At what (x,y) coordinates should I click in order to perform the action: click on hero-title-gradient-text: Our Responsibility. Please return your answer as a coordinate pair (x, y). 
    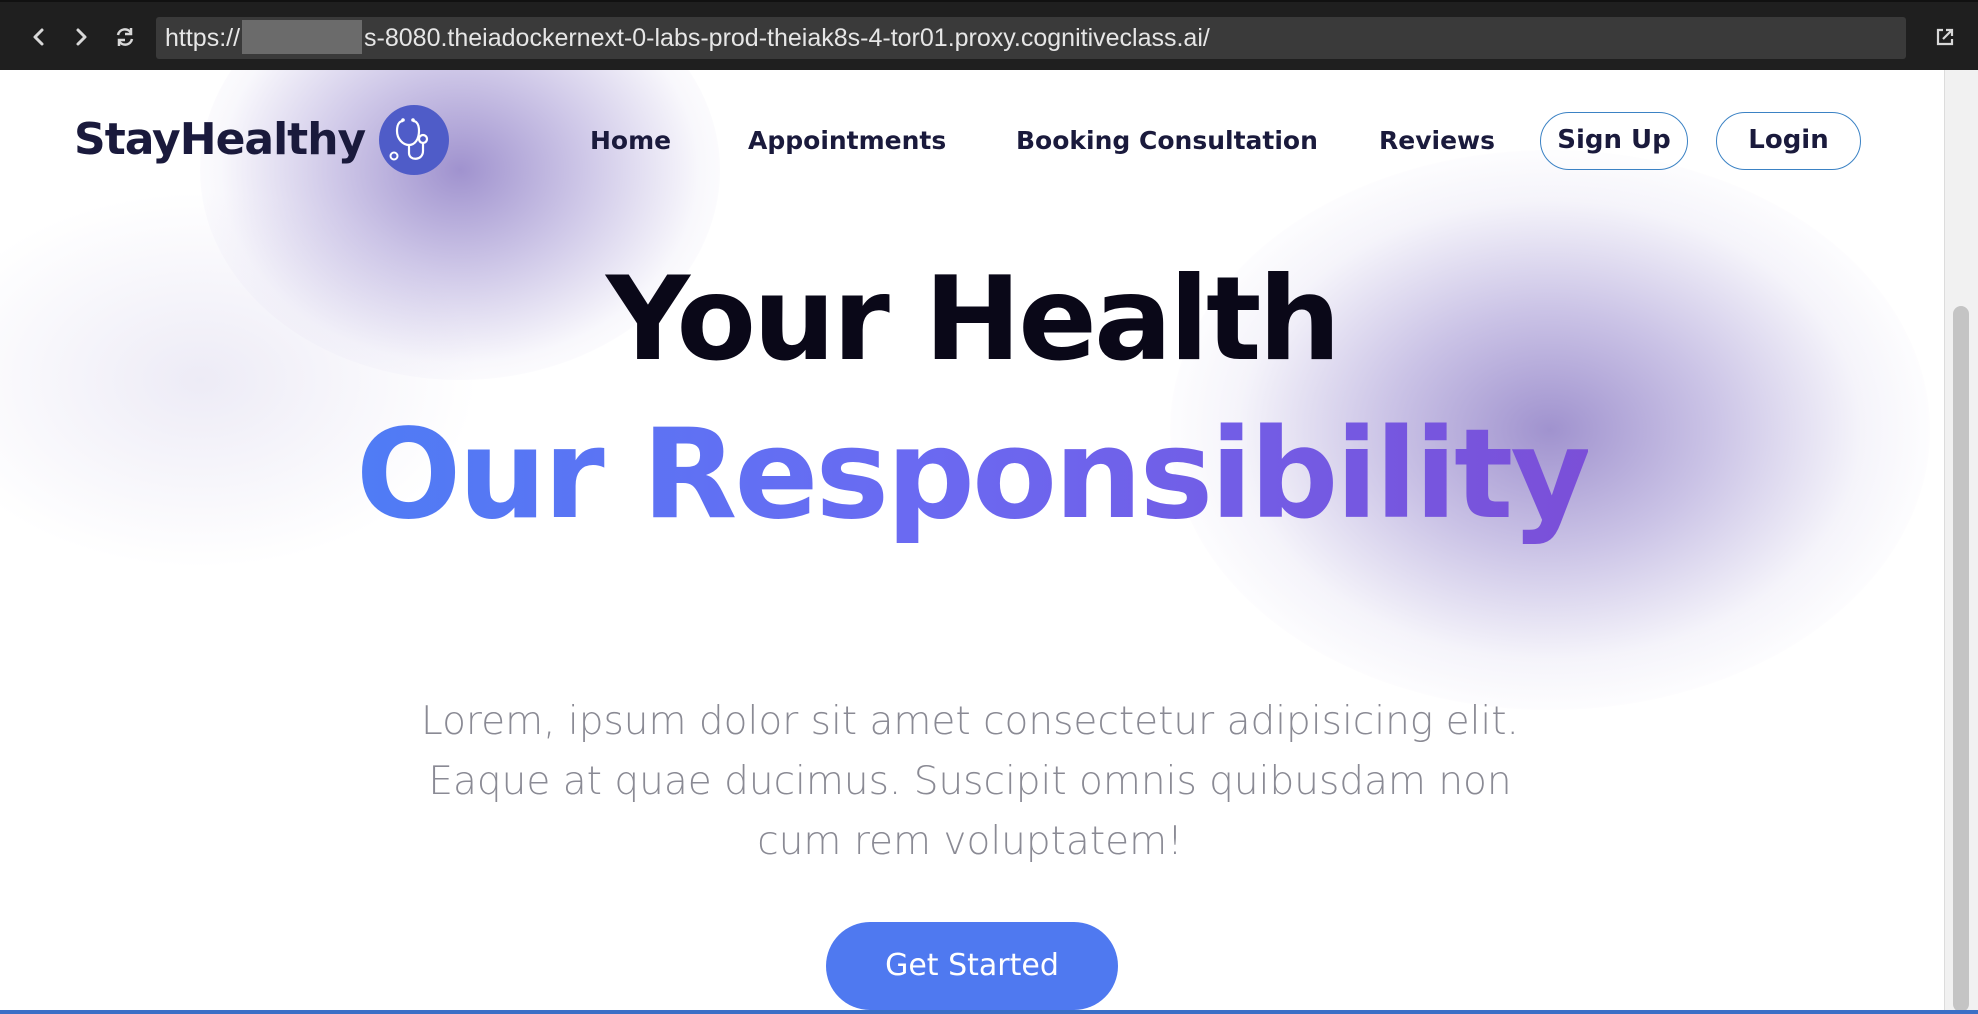
    Looking at the image, I should click on (973, 475).